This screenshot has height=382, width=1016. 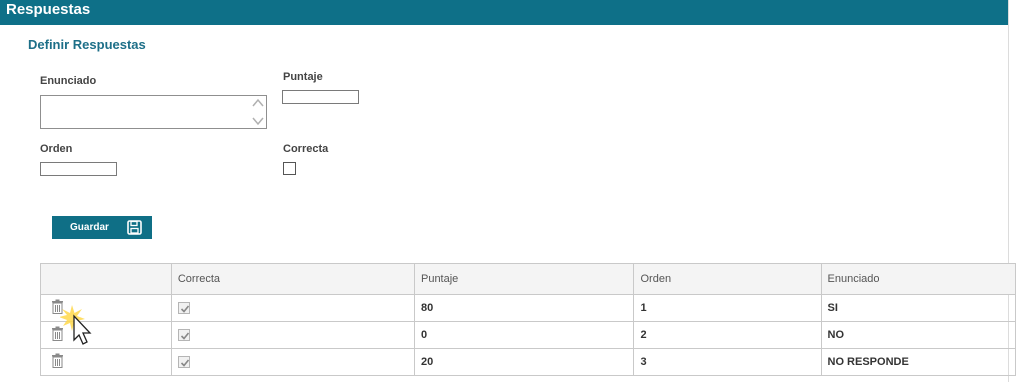 I want to click on correcta-label: Correcta, so click(x=306, y=149).